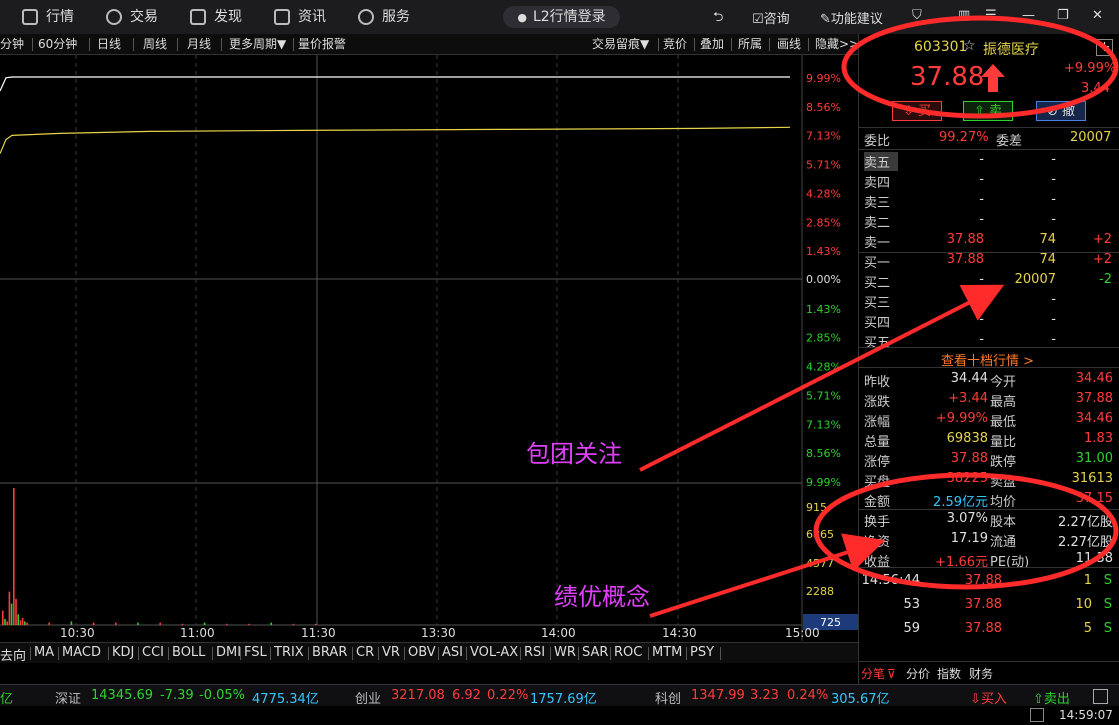 The image size is (1119, 725). Describe the element at coordinates (81, 652) in the screenshot. I see `indicator-macd: MACD` at that location.